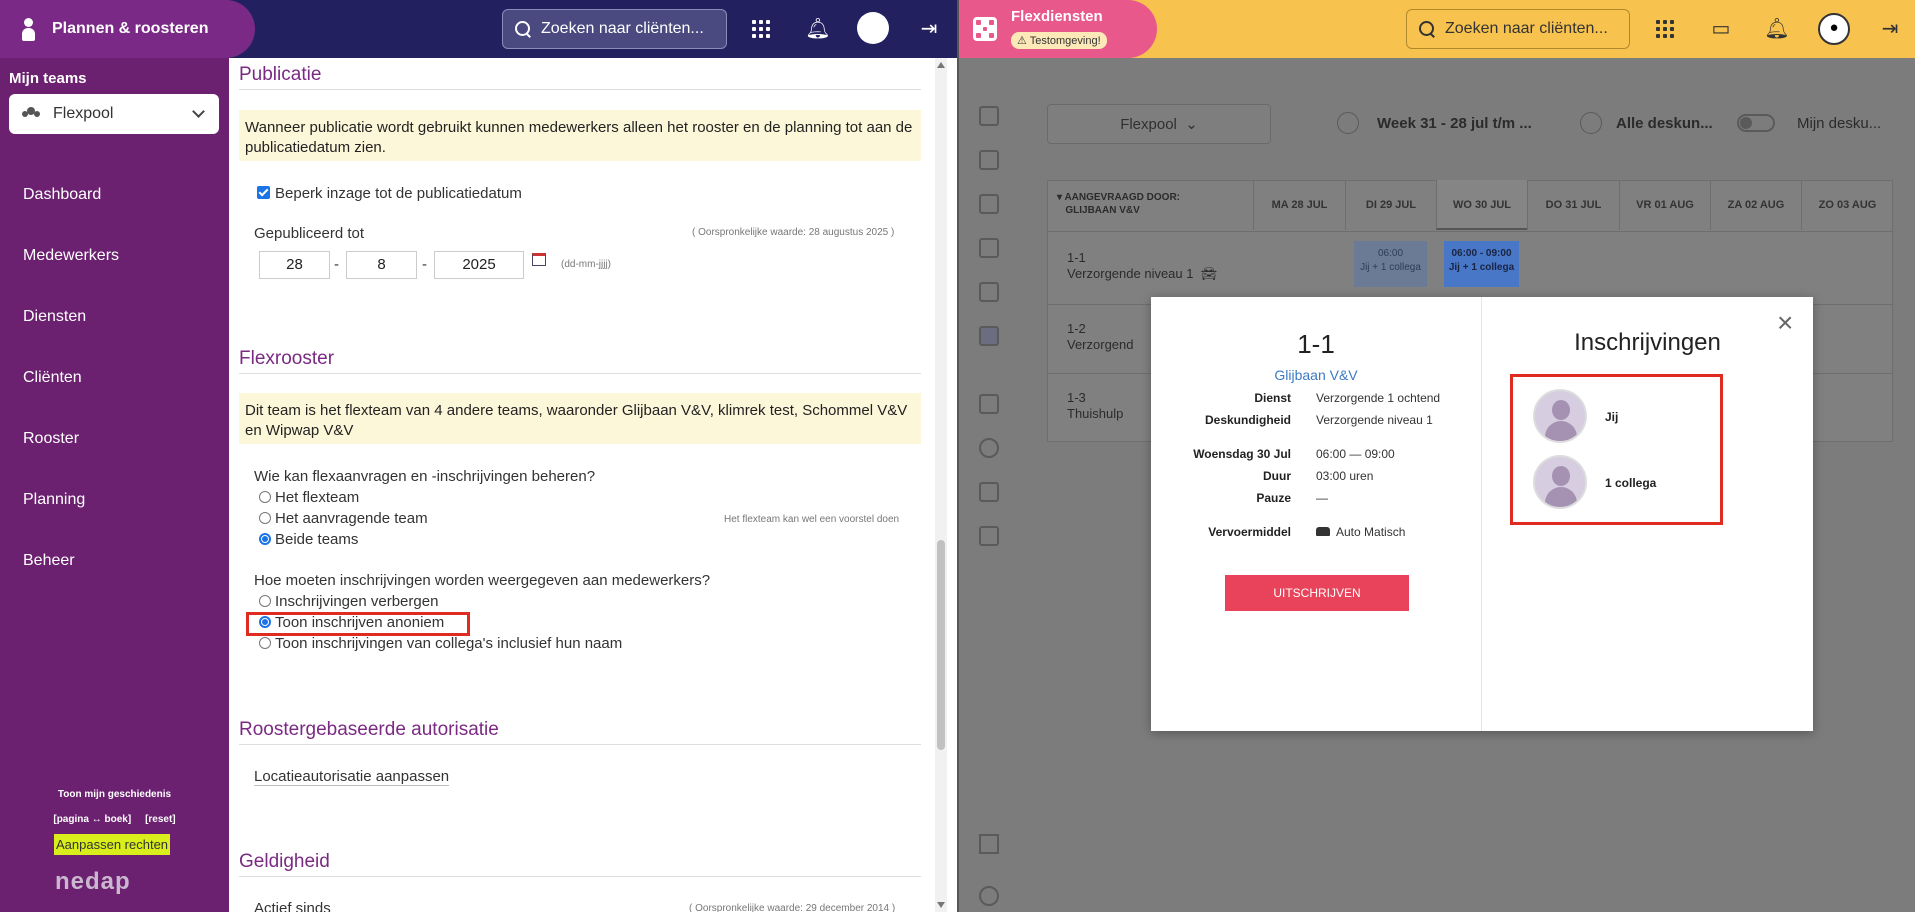 This screenshot has width=1915, height=912. I want to click on calendar-settings-icon, so click(989, 492).